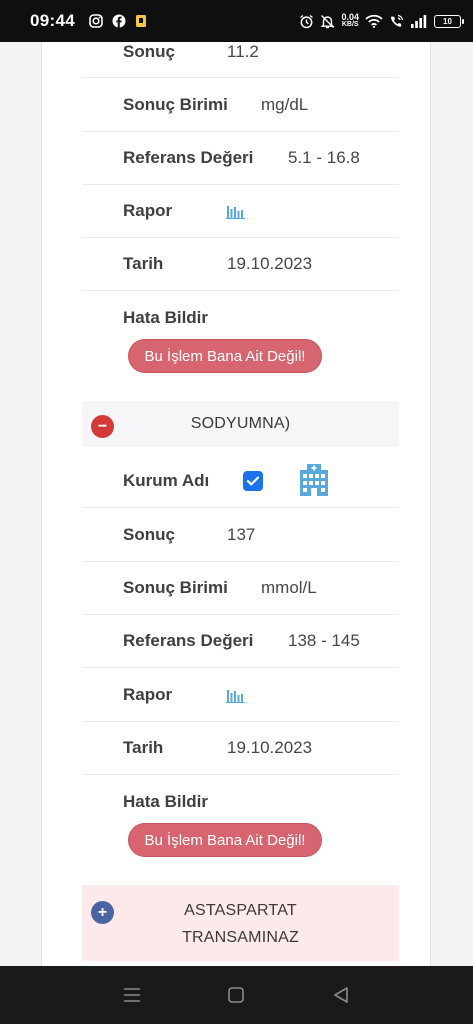 The width and height of the screenshot is (473, 1024). Describe the element at coordinates (253, 480) in the screenshot. I see `kurum-checkbox` at that location.